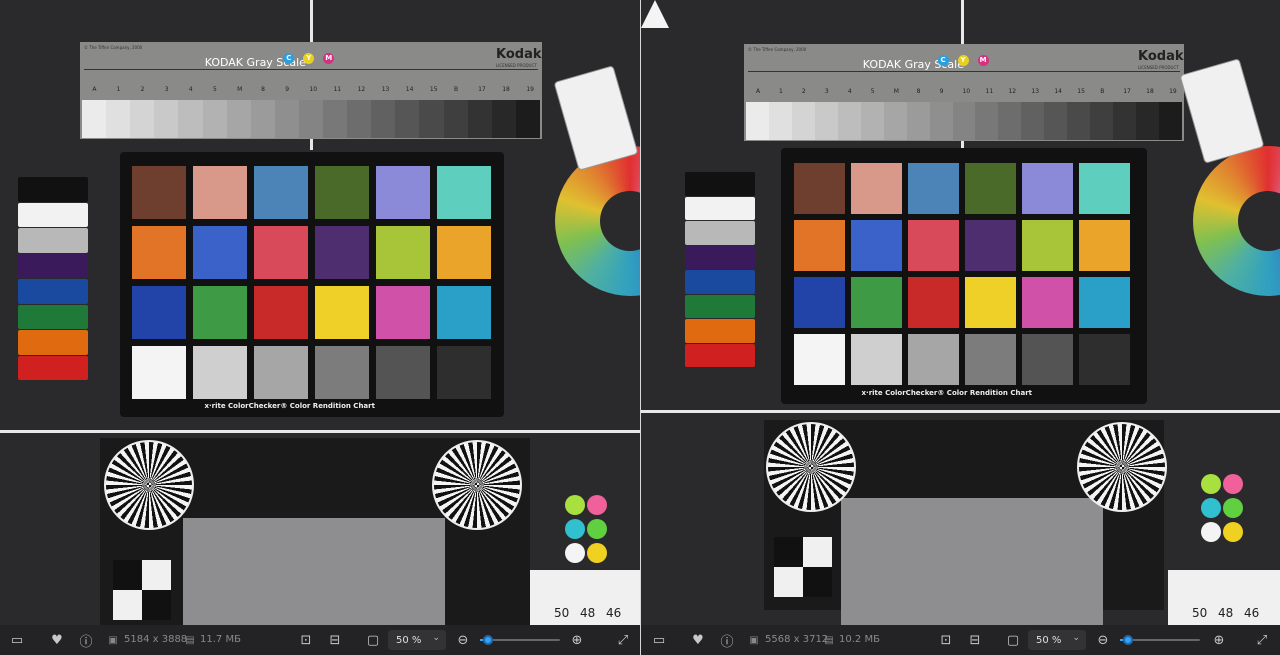 This screenshot has width=1280, height=655. I want to click on gray-scale-label: 17, so click(1127, 91).